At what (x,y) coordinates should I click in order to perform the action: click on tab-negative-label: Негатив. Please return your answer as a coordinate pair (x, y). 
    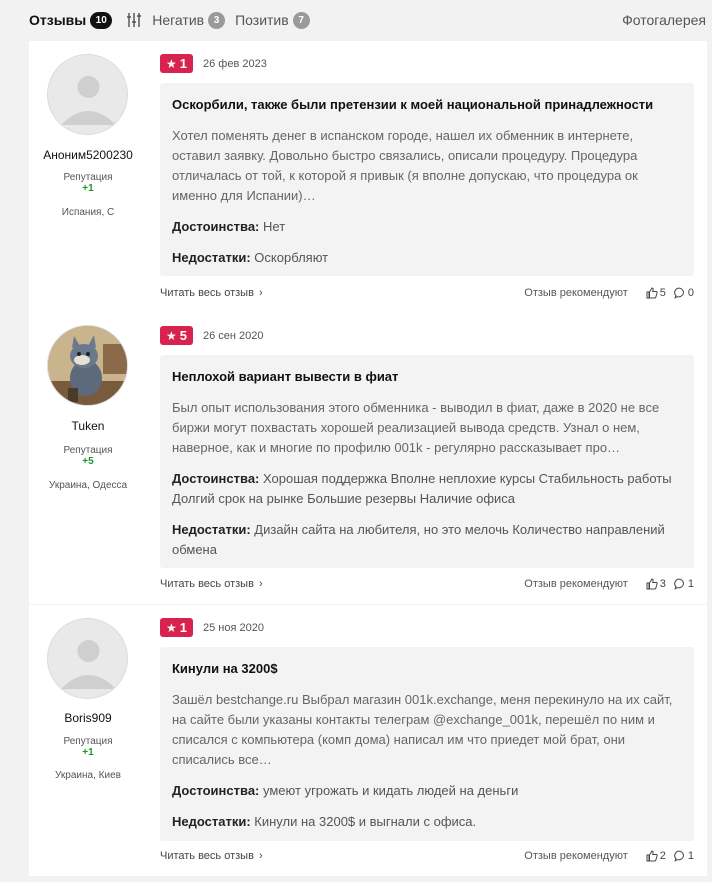
    Looking at the image, I should click on (178, 20).